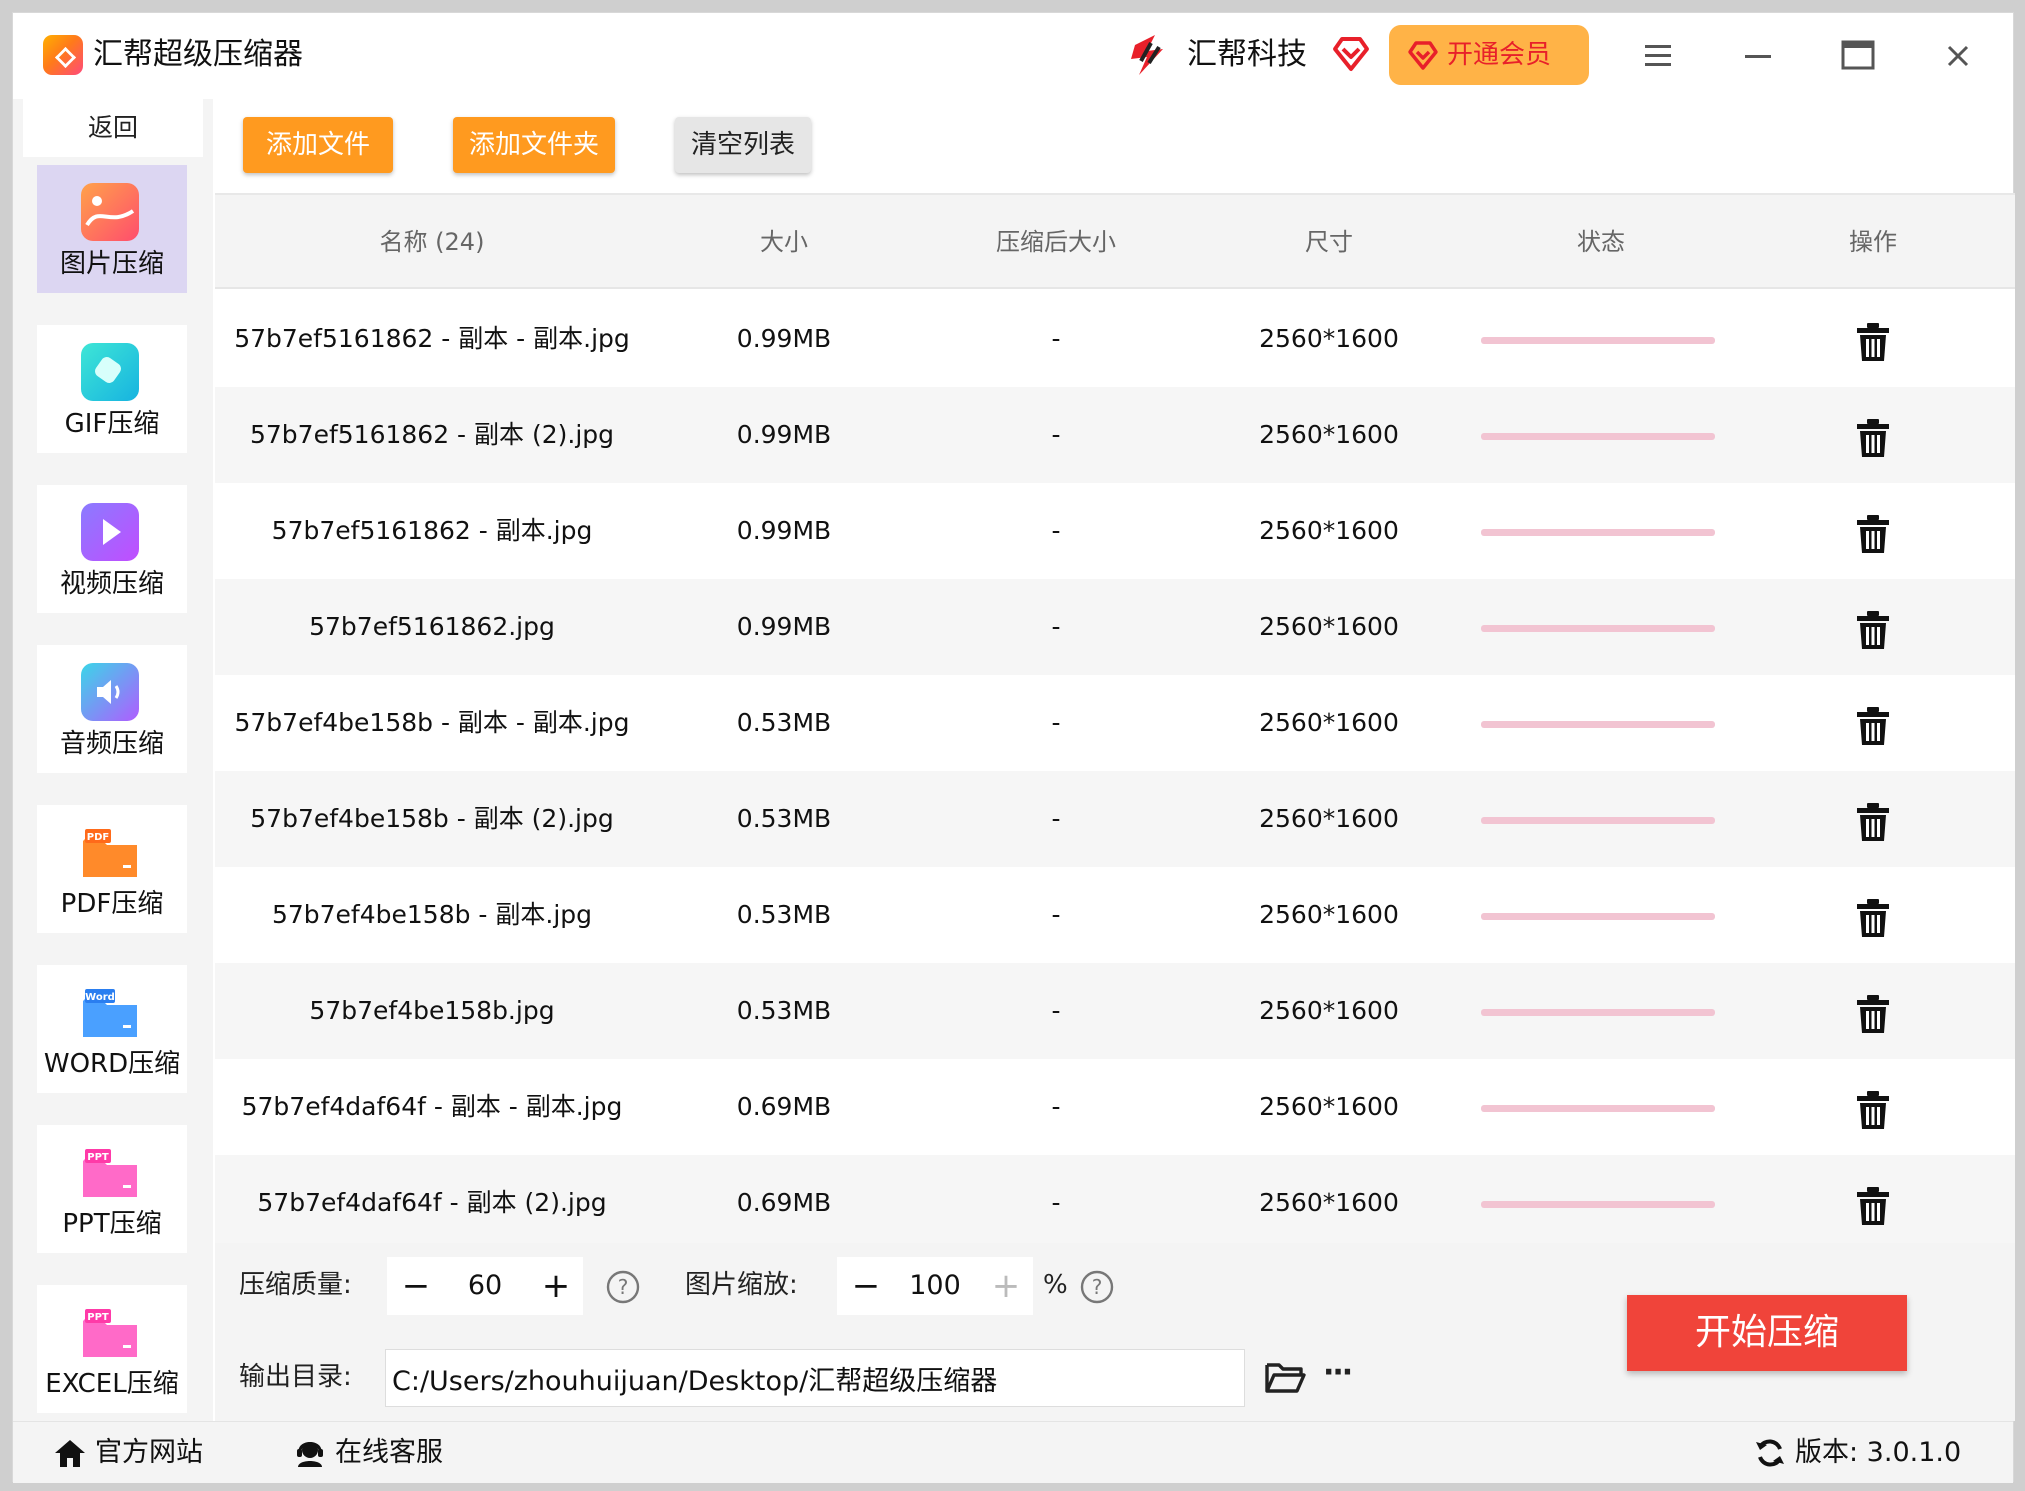 The width and height of the screenshot is (2025, 1491). I want to click on file-size: 0.69MB, so click(784, 1106).